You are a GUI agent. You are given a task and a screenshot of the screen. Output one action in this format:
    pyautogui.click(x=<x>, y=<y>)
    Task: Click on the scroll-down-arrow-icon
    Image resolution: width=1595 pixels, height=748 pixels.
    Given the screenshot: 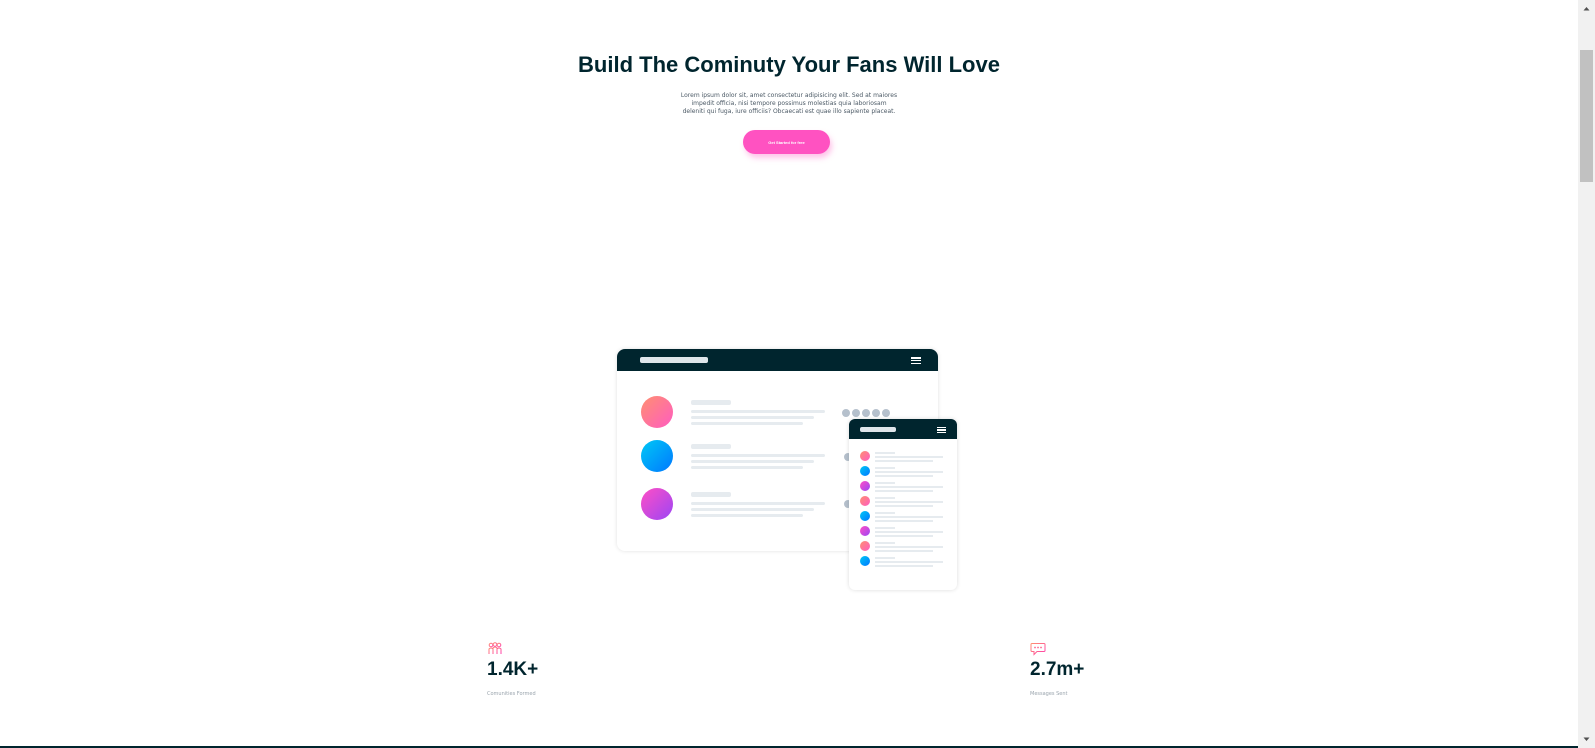 What is the action you would take?
    pyautogui.click(x=1586, y=739)
    